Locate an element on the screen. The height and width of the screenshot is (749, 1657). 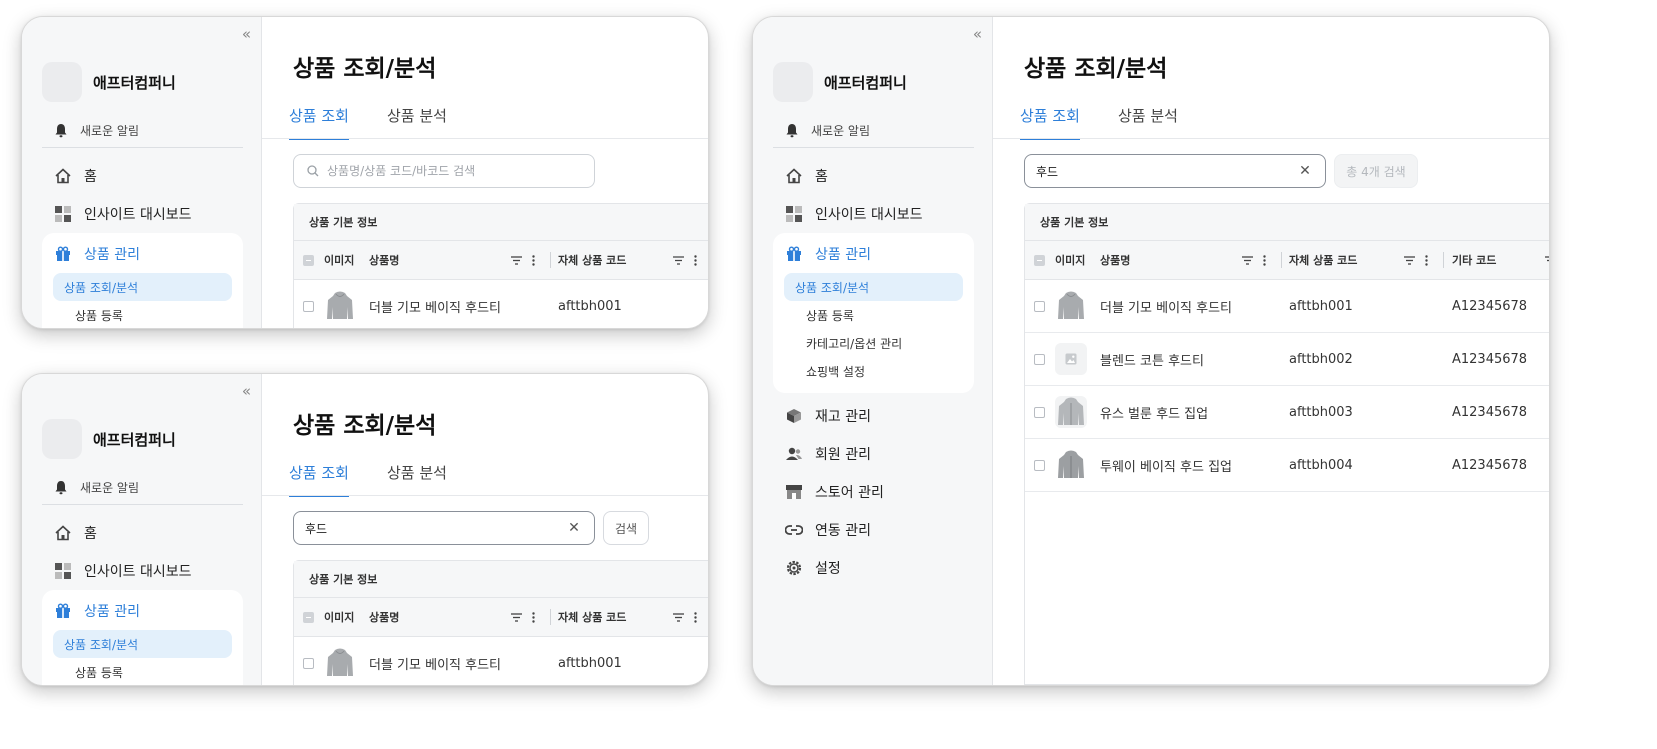
sidebar-item-label: 홈 is located at coordinates (821, 177).